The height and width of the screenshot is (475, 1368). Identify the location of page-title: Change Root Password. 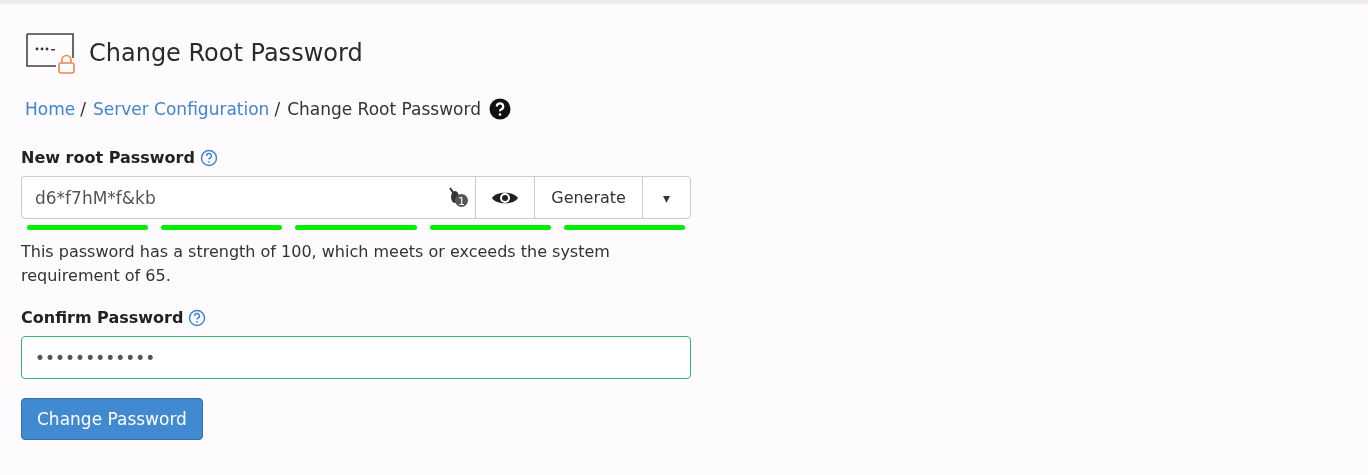
(226, 53).